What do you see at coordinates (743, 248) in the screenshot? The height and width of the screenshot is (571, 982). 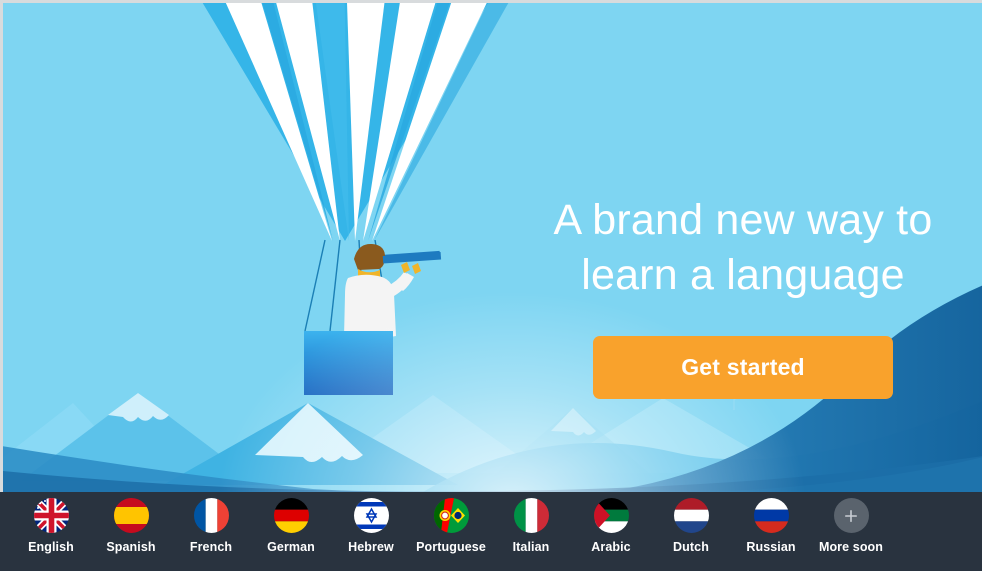 I see `page-title: A brand new way to learn a language` at bounding box center [743, 248].